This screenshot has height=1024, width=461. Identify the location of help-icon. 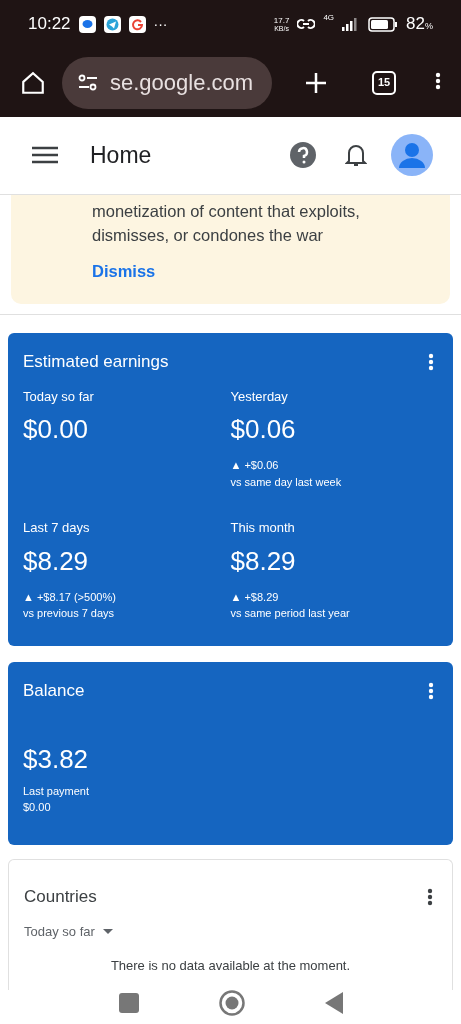
(303, 155).